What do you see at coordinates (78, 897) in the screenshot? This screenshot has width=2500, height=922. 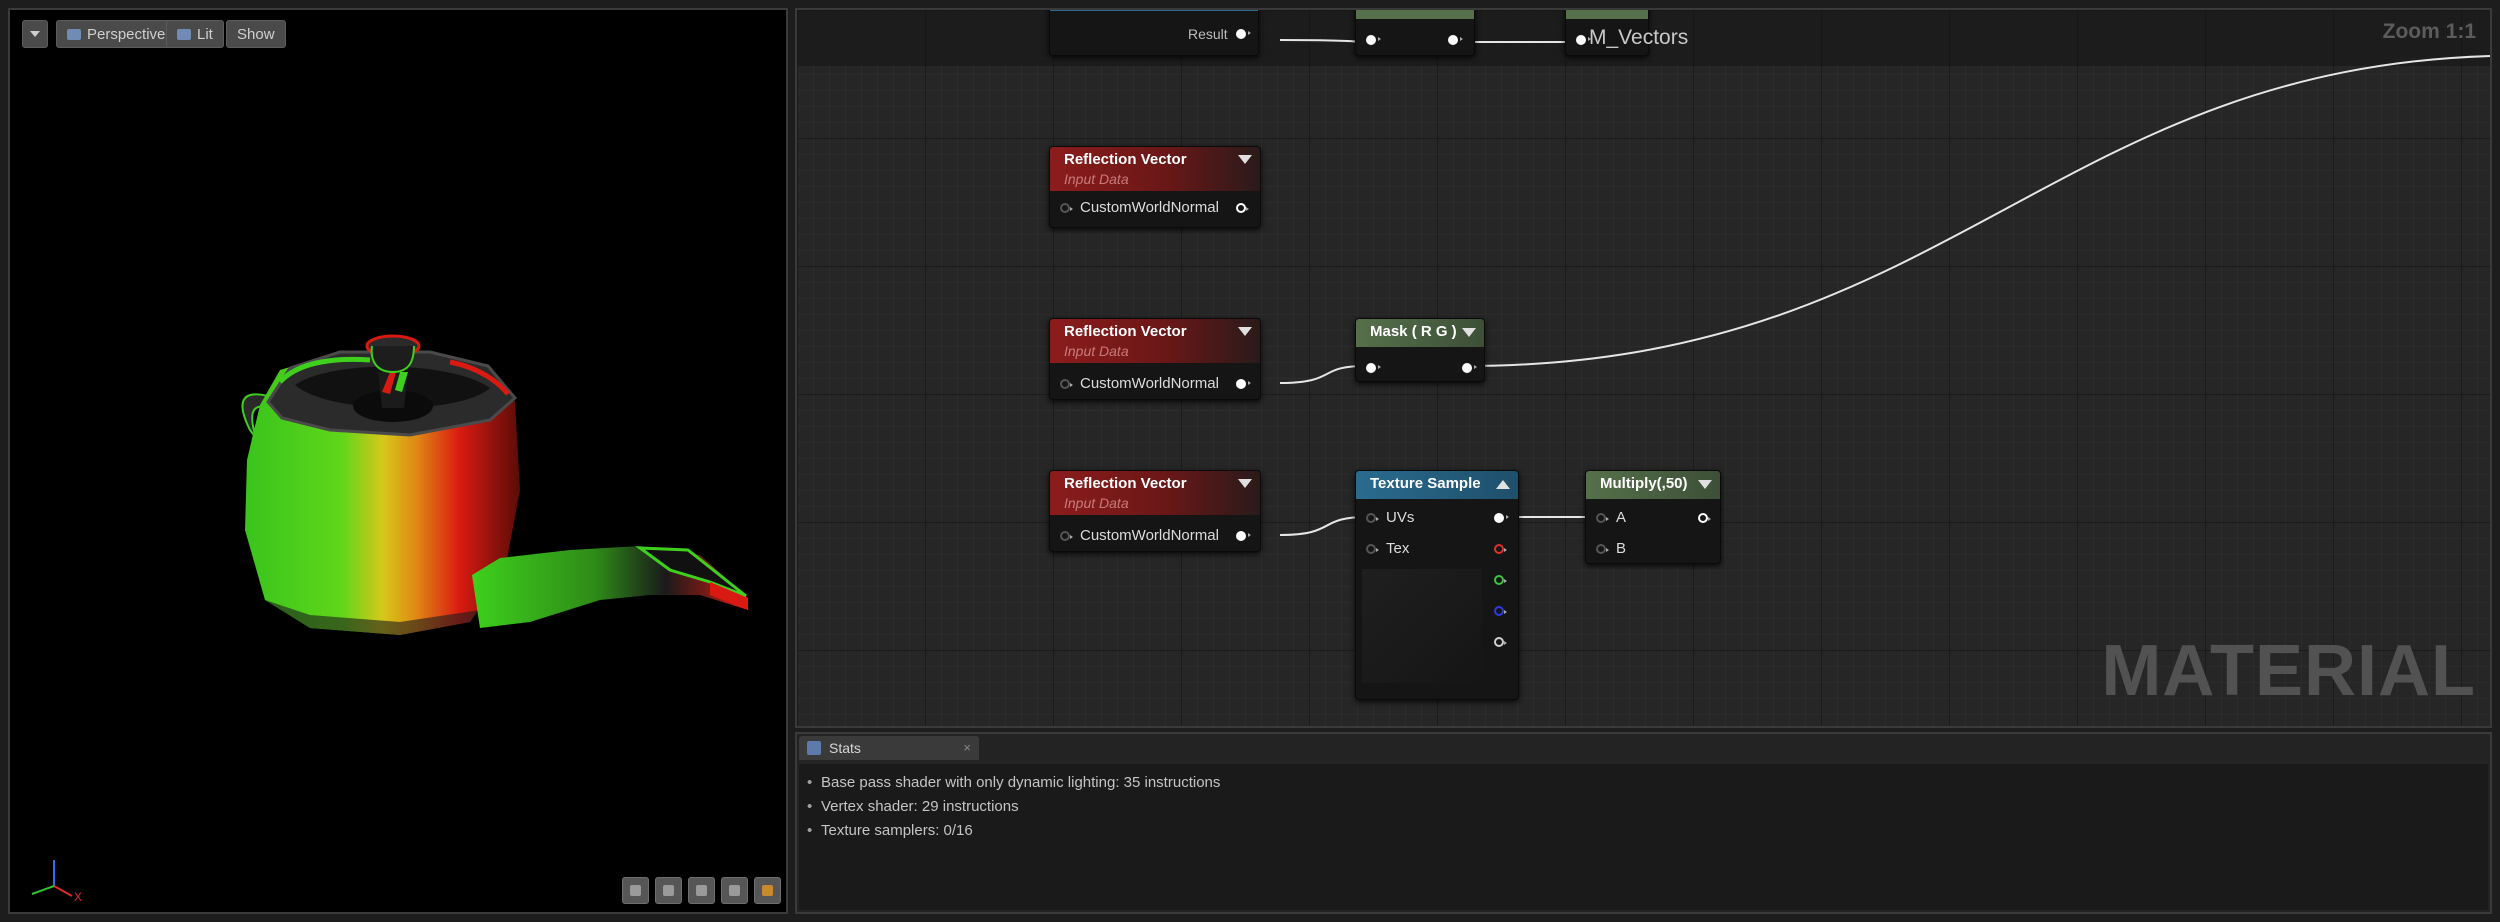 I see `axis-x-label: X` at bounding box center [78, 897].